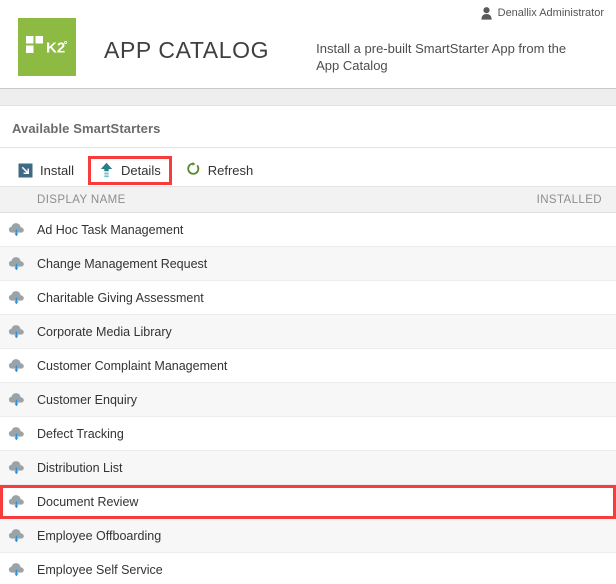  I want to click on table-row: Corporate Media Library, so click(308, 332).